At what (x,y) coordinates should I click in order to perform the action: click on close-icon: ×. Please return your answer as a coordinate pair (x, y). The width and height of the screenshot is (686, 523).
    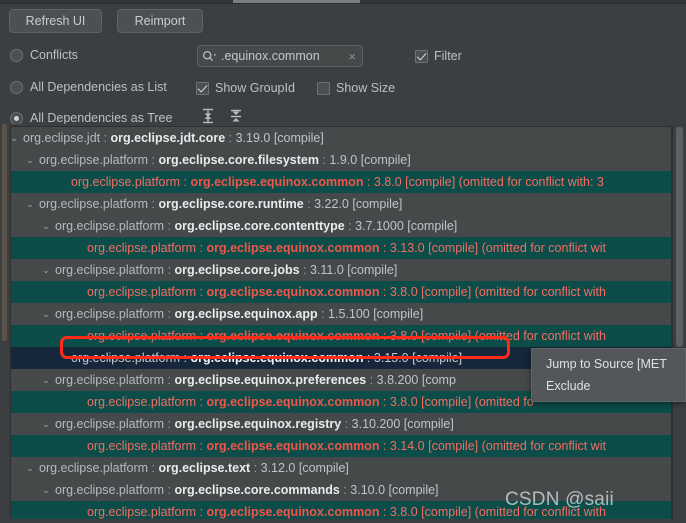
    Looking at the image, I should click on (352, 56).